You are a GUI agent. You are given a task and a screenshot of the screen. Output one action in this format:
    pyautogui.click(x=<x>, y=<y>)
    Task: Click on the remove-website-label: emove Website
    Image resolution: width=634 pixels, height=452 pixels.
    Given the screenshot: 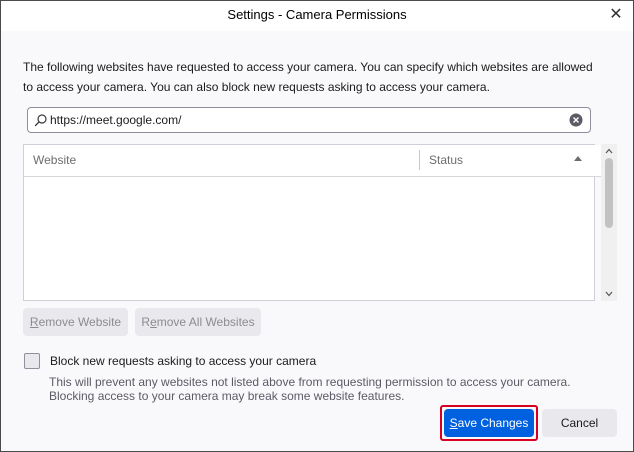 What is the action you would take?
    pyautogui.click(x=80, y=322)
    